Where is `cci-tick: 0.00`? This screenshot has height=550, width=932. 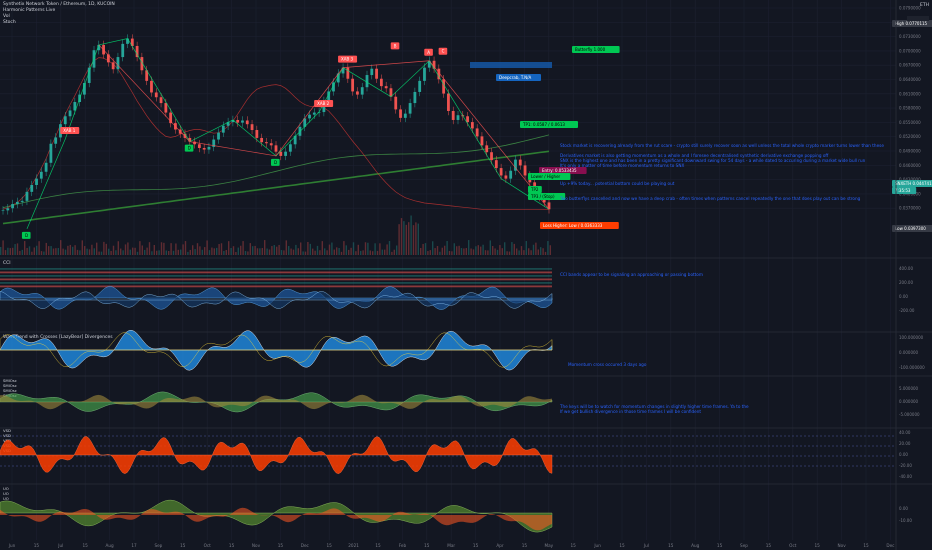
cci-tick: 0.00 is located at coordinates (903, 296).